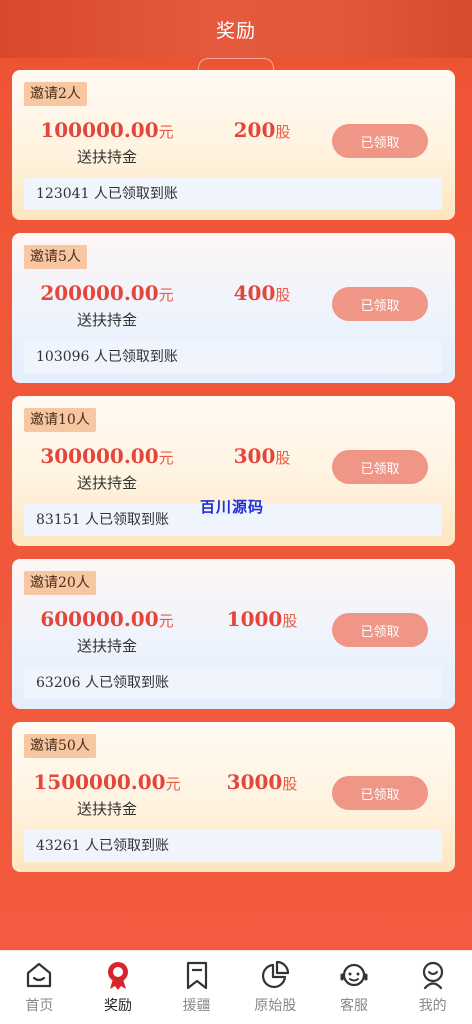  I want to click on bottom-tab-bar: 首页 奖励 援疆 原始股 客服 我的, so click(236, 987).